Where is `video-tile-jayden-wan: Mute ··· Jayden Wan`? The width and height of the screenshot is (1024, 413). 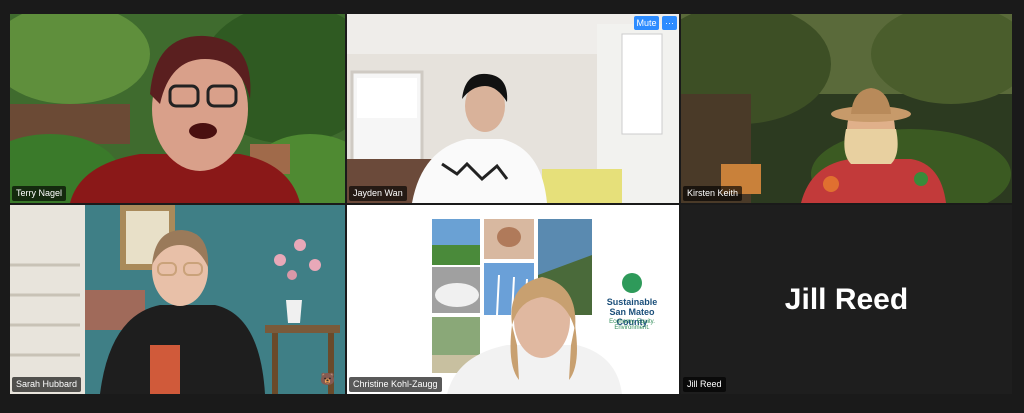 video-tile-jayden-wan: Mute ··· Jayden Wan is located at coordinates (513, 108).